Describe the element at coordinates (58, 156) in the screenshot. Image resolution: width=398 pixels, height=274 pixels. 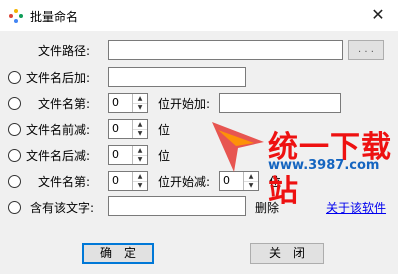
I see `trim-back-label: 文件名后减:` at that location.